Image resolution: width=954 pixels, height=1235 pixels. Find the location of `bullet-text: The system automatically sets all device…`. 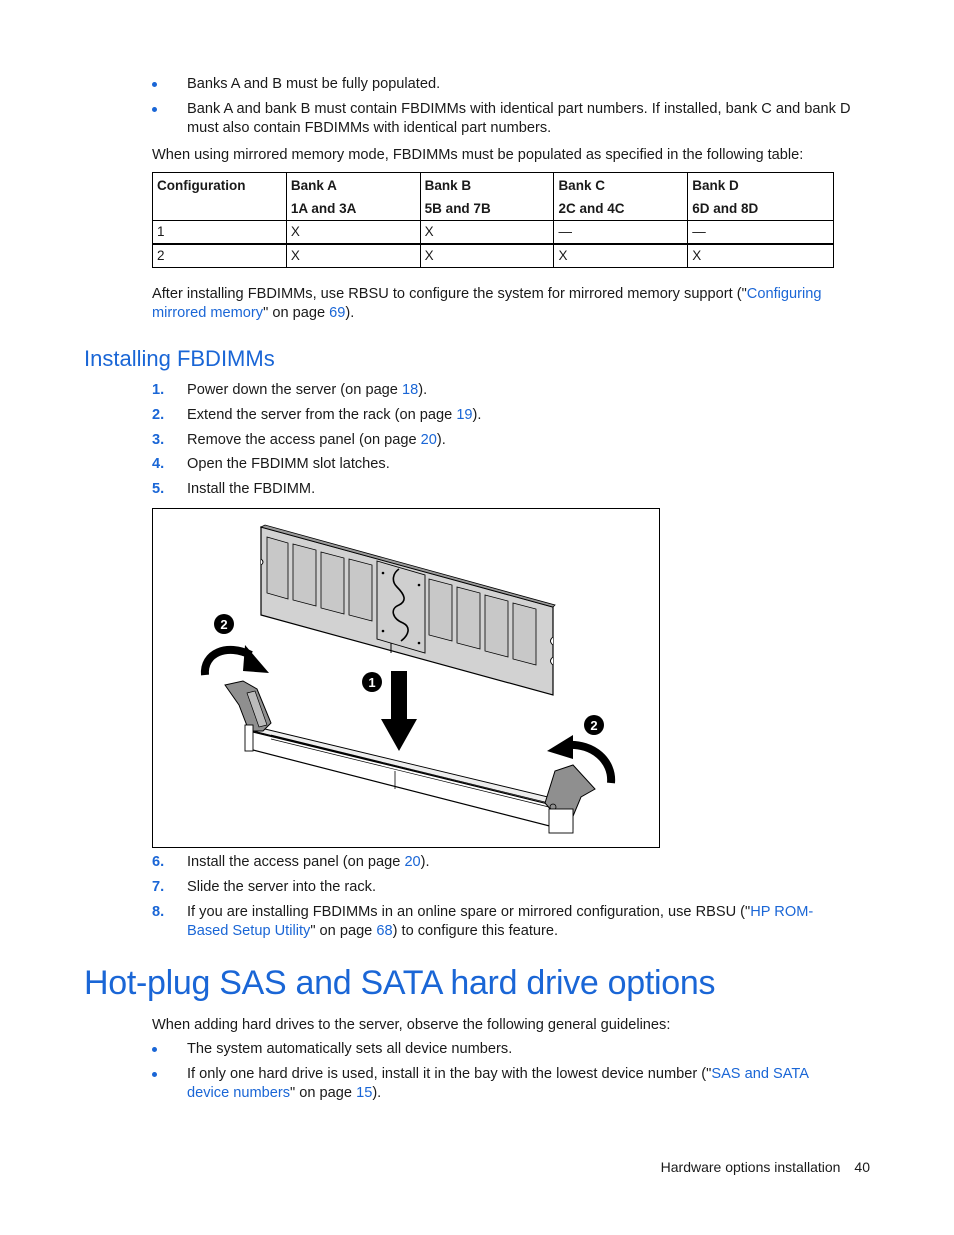

bullet-text: The system automatically sets all device… is located at coordinates (350, 1049).